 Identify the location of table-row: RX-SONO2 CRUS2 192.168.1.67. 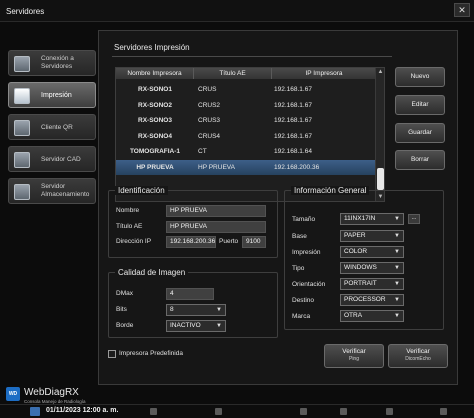
(246, 106).